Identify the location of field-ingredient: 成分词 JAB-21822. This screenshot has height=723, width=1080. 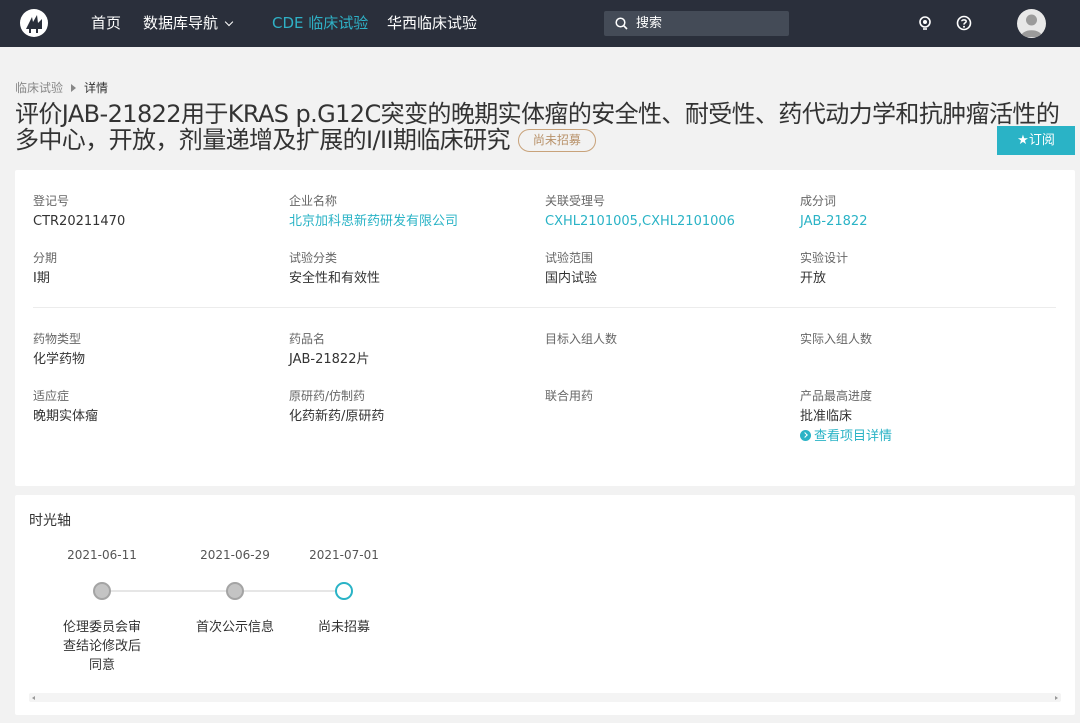
(920, 212).